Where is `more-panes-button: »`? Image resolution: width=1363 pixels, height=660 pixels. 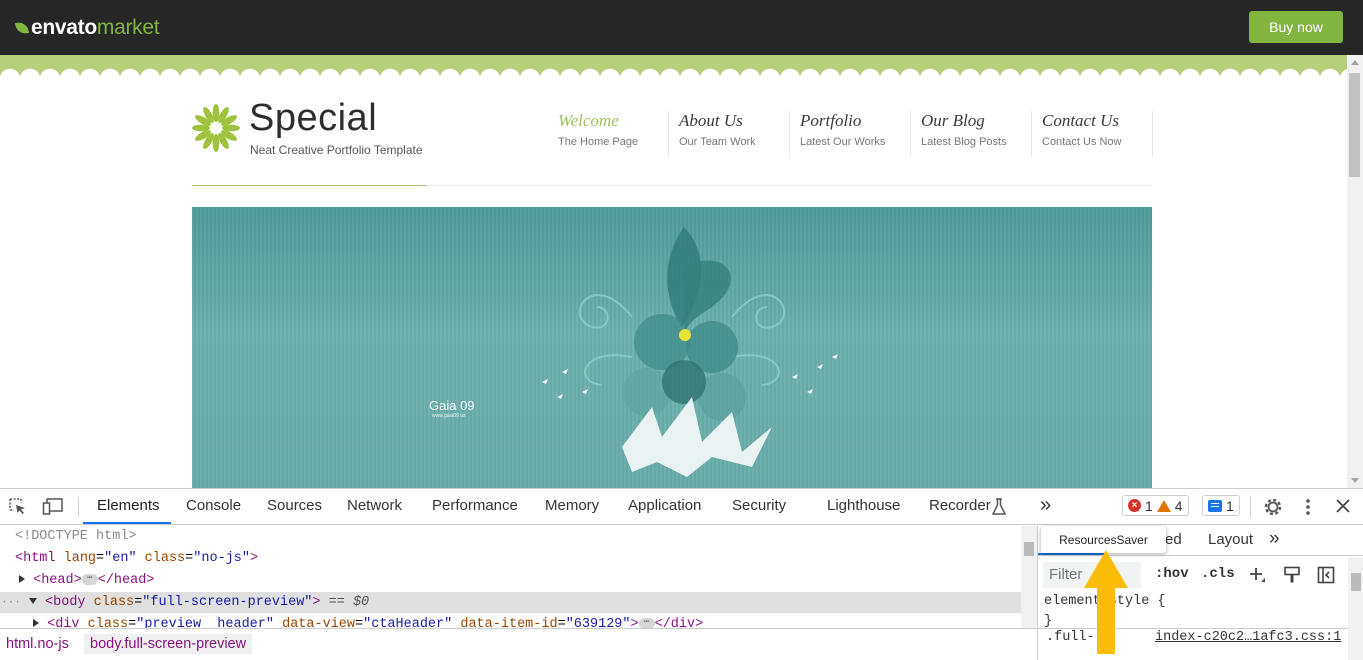
more-panes-button: » is located at coordinates (1274, 539).